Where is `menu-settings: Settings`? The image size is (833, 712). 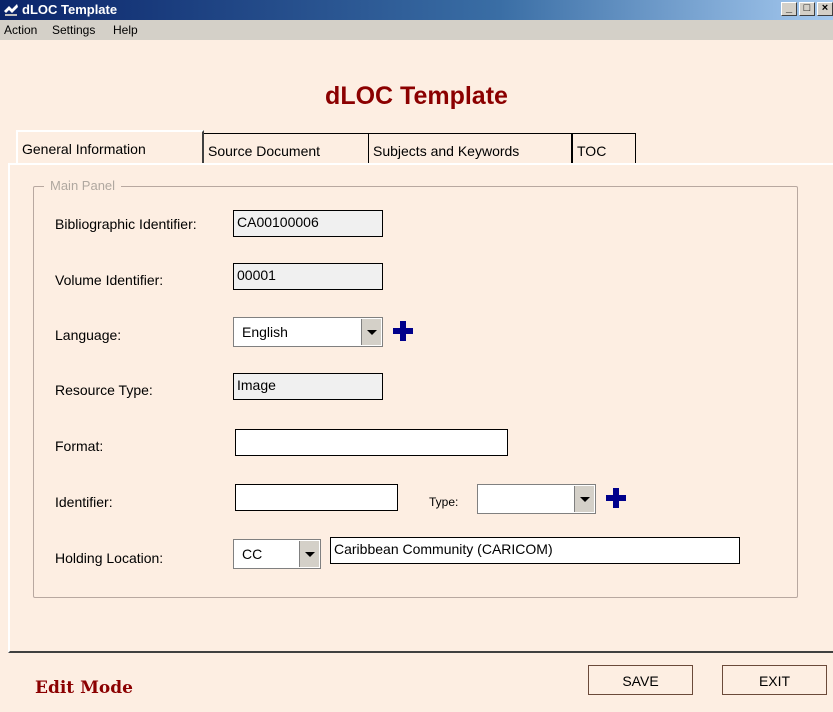 menu-settings: Settings is located at coordinates (73, 30).